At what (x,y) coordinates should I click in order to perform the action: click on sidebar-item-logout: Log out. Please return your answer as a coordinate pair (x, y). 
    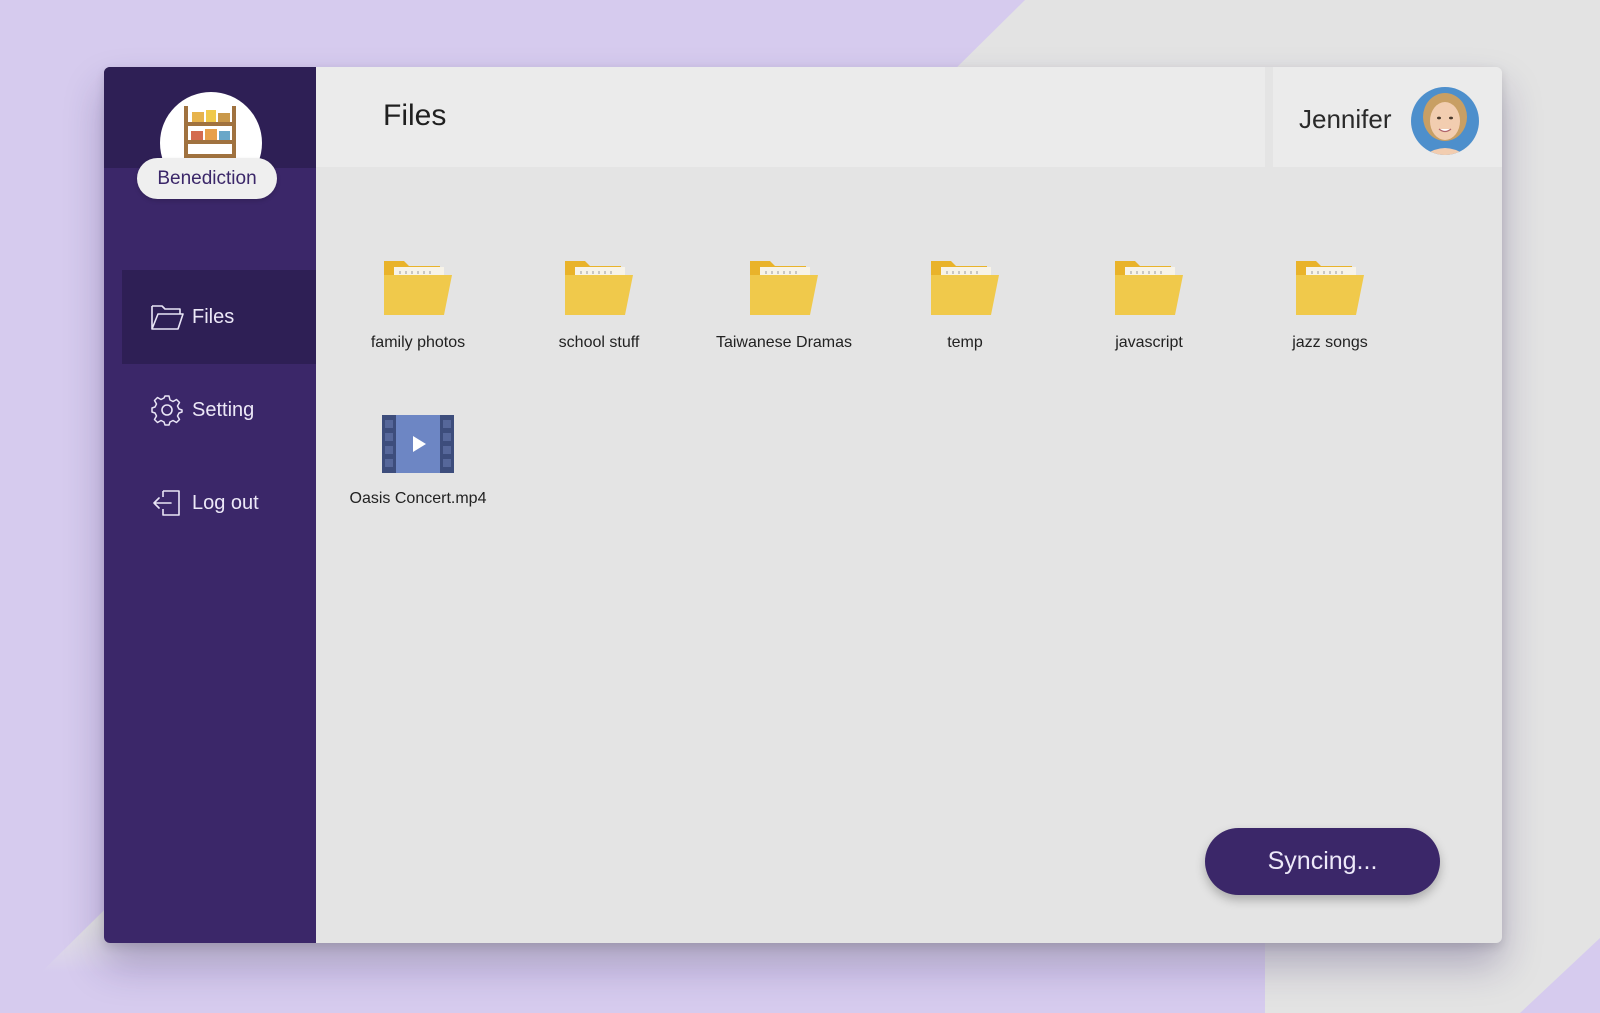
    Looking at the image, I should click on (219, 503).